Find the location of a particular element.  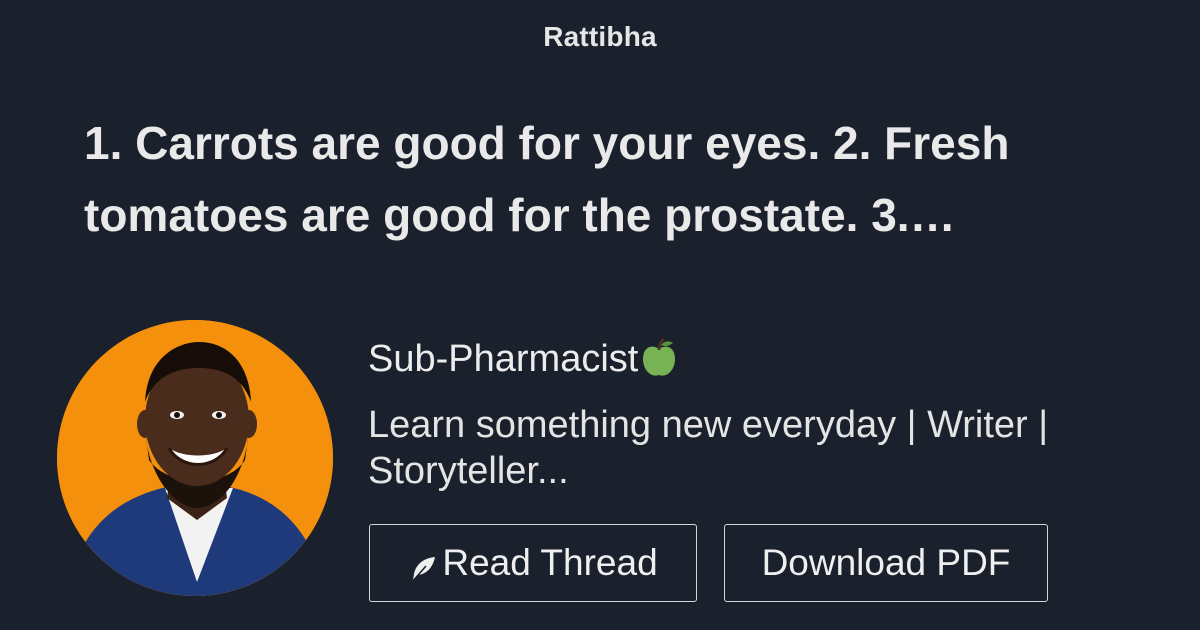

feather-icon is located at coordinates (423, 567).